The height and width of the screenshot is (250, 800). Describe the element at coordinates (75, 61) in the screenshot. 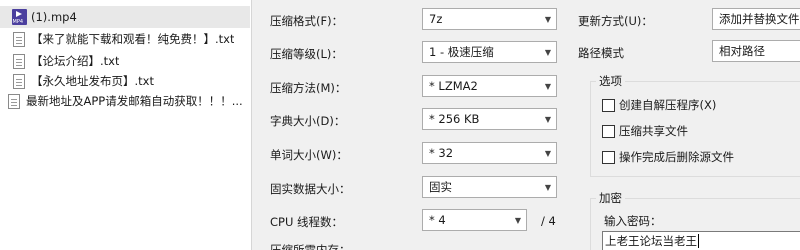

I see `file-name: 【论坛介绍】.txt` at that location.